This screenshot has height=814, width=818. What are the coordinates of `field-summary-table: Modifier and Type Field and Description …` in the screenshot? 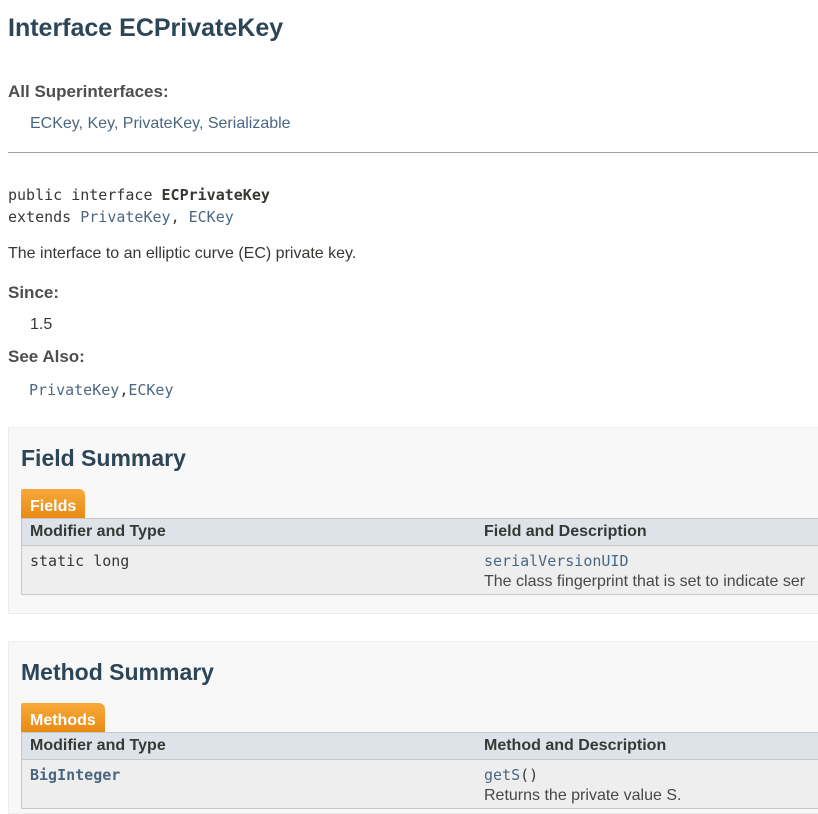 It's located at (419, 556).